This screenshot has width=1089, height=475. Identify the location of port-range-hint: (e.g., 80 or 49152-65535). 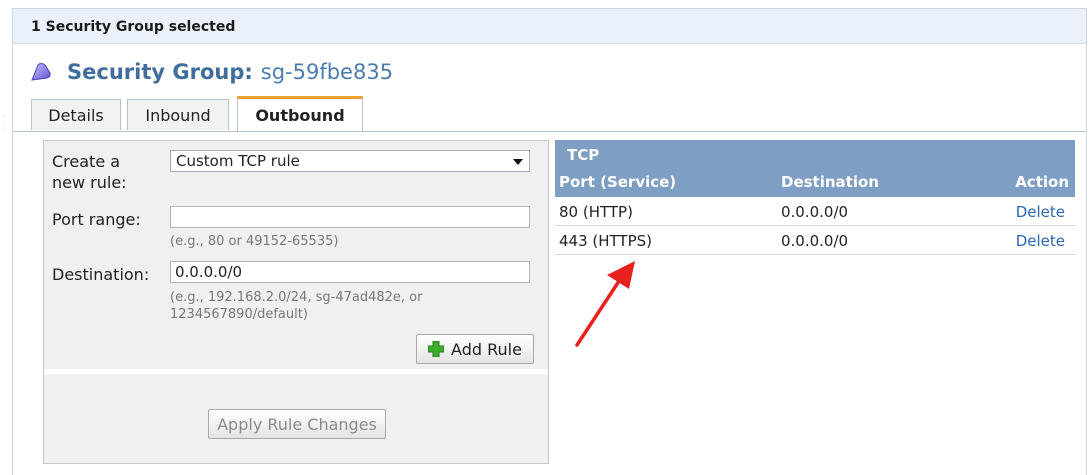
(254, 241).